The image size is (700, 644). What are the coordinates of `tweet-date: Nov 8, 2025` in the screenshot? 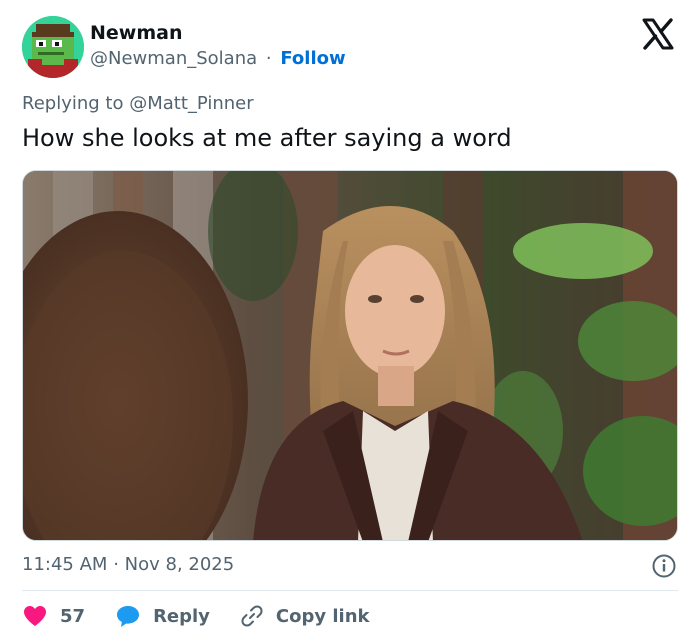 It's located at (179, 564).